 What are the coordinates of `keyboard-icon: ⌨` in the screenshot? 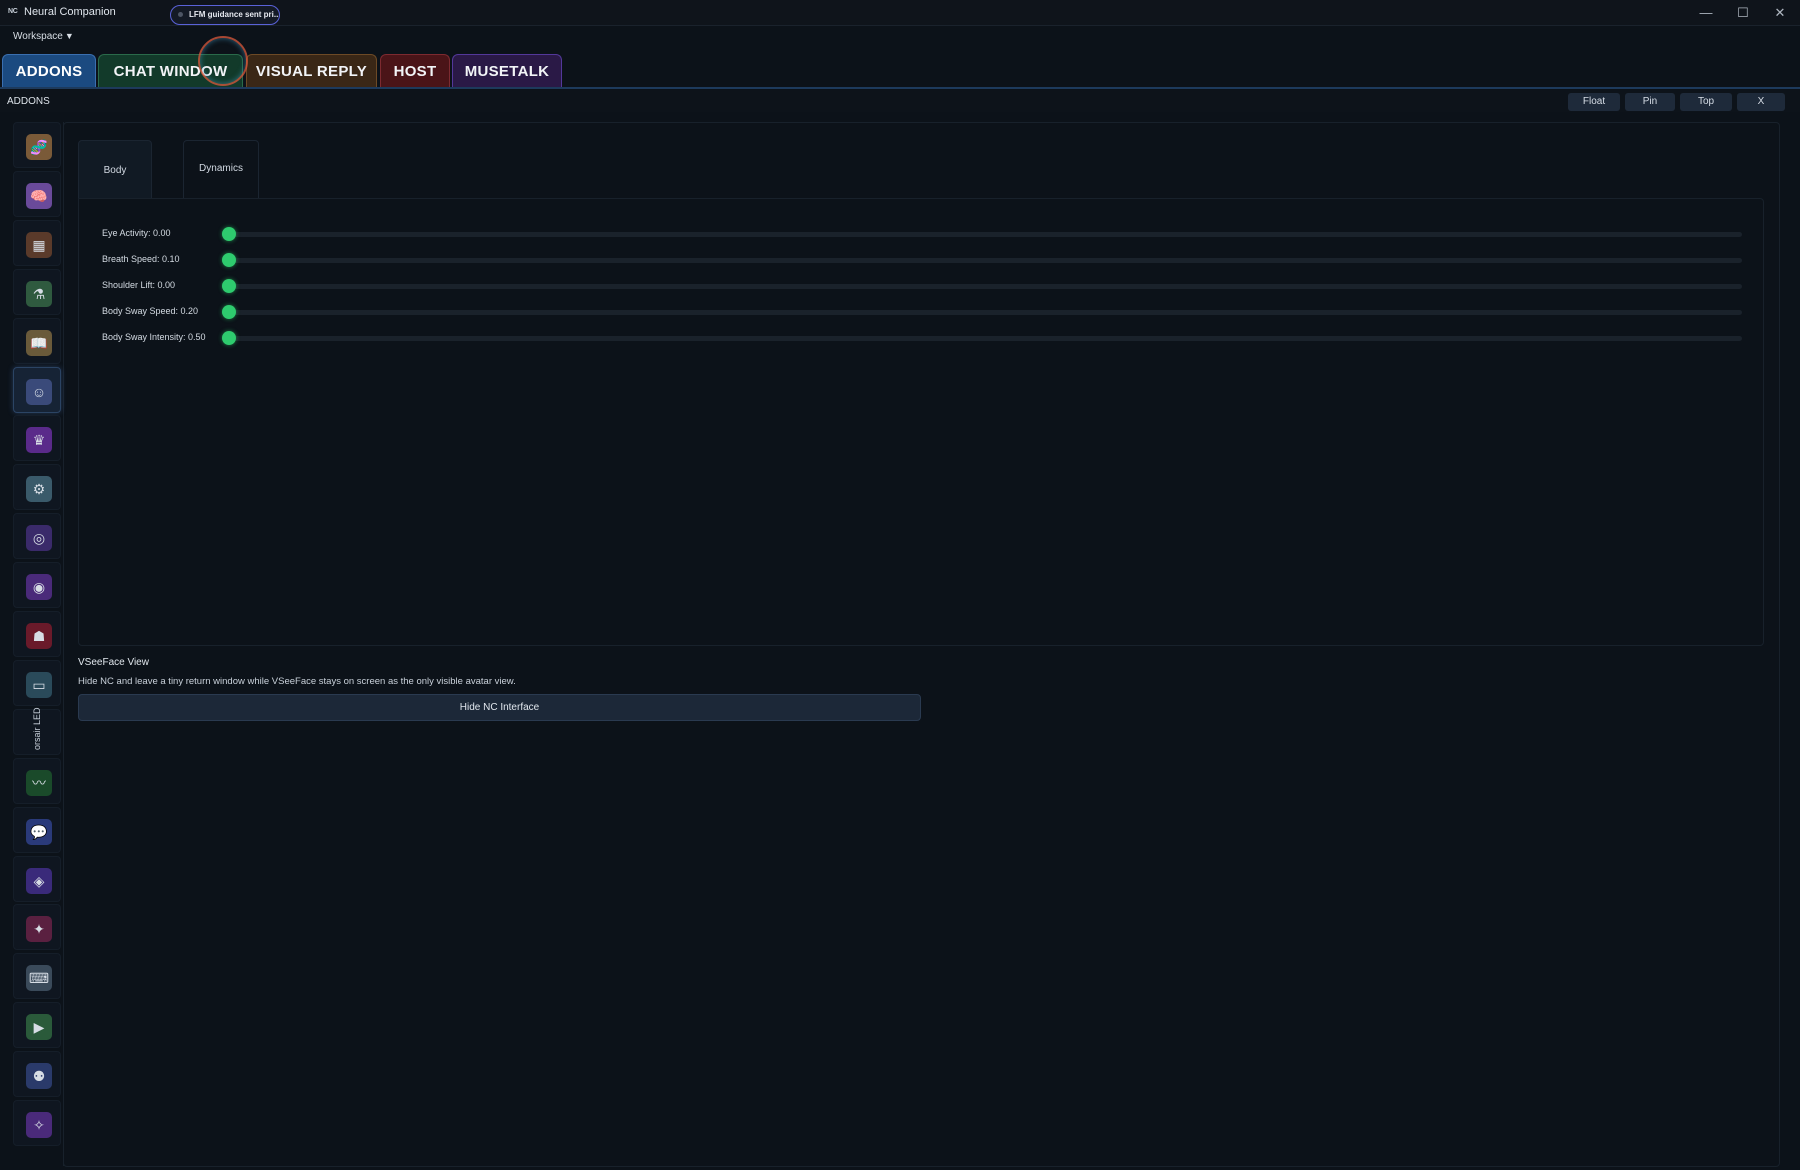 It's located at (39, 978).